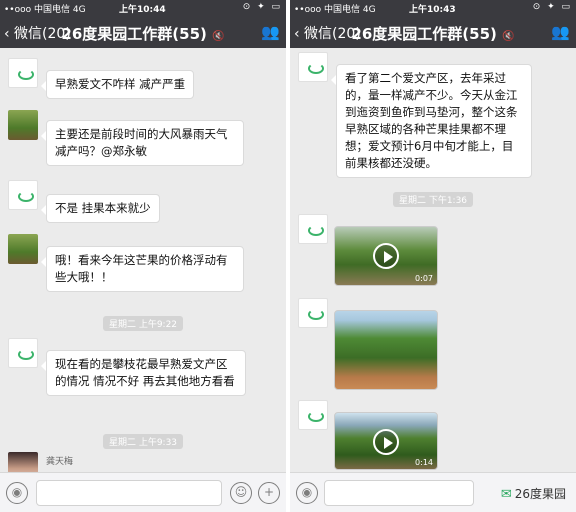  What do you see at coordinates (117, 84) in the screenshot?
I see `message-bubble: 早熟爱文不咋样 减产严重` at bounding box center [117, 84].